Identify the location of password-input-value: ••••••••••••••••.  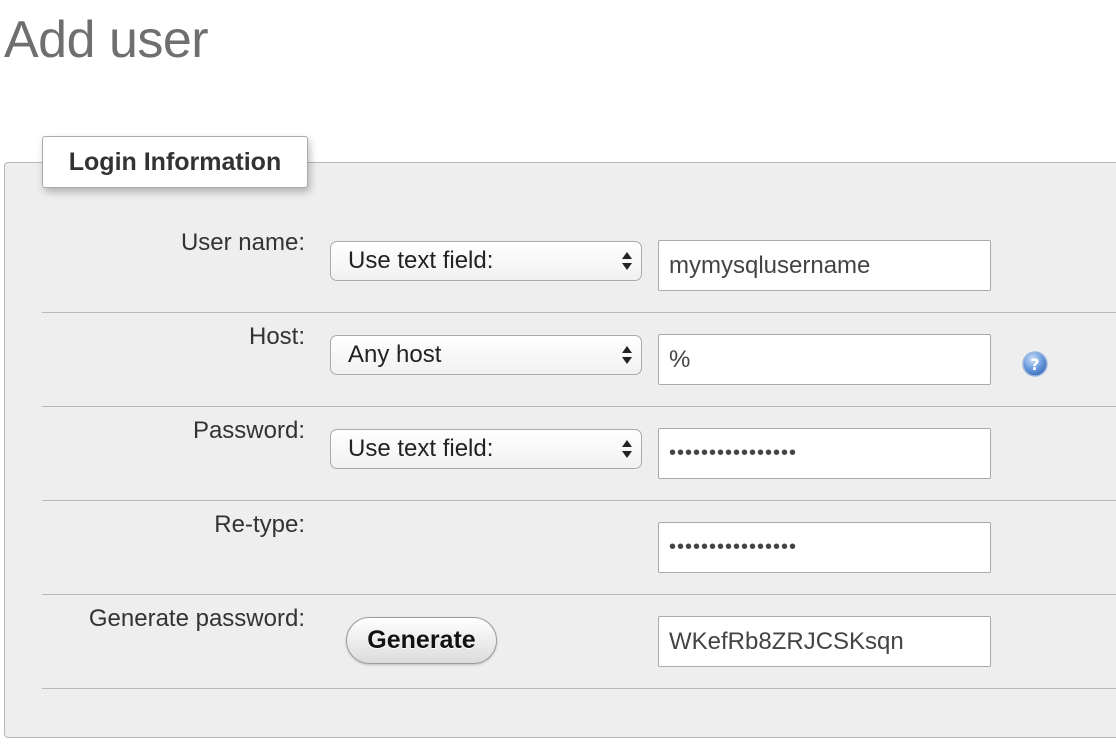
(733, 453).